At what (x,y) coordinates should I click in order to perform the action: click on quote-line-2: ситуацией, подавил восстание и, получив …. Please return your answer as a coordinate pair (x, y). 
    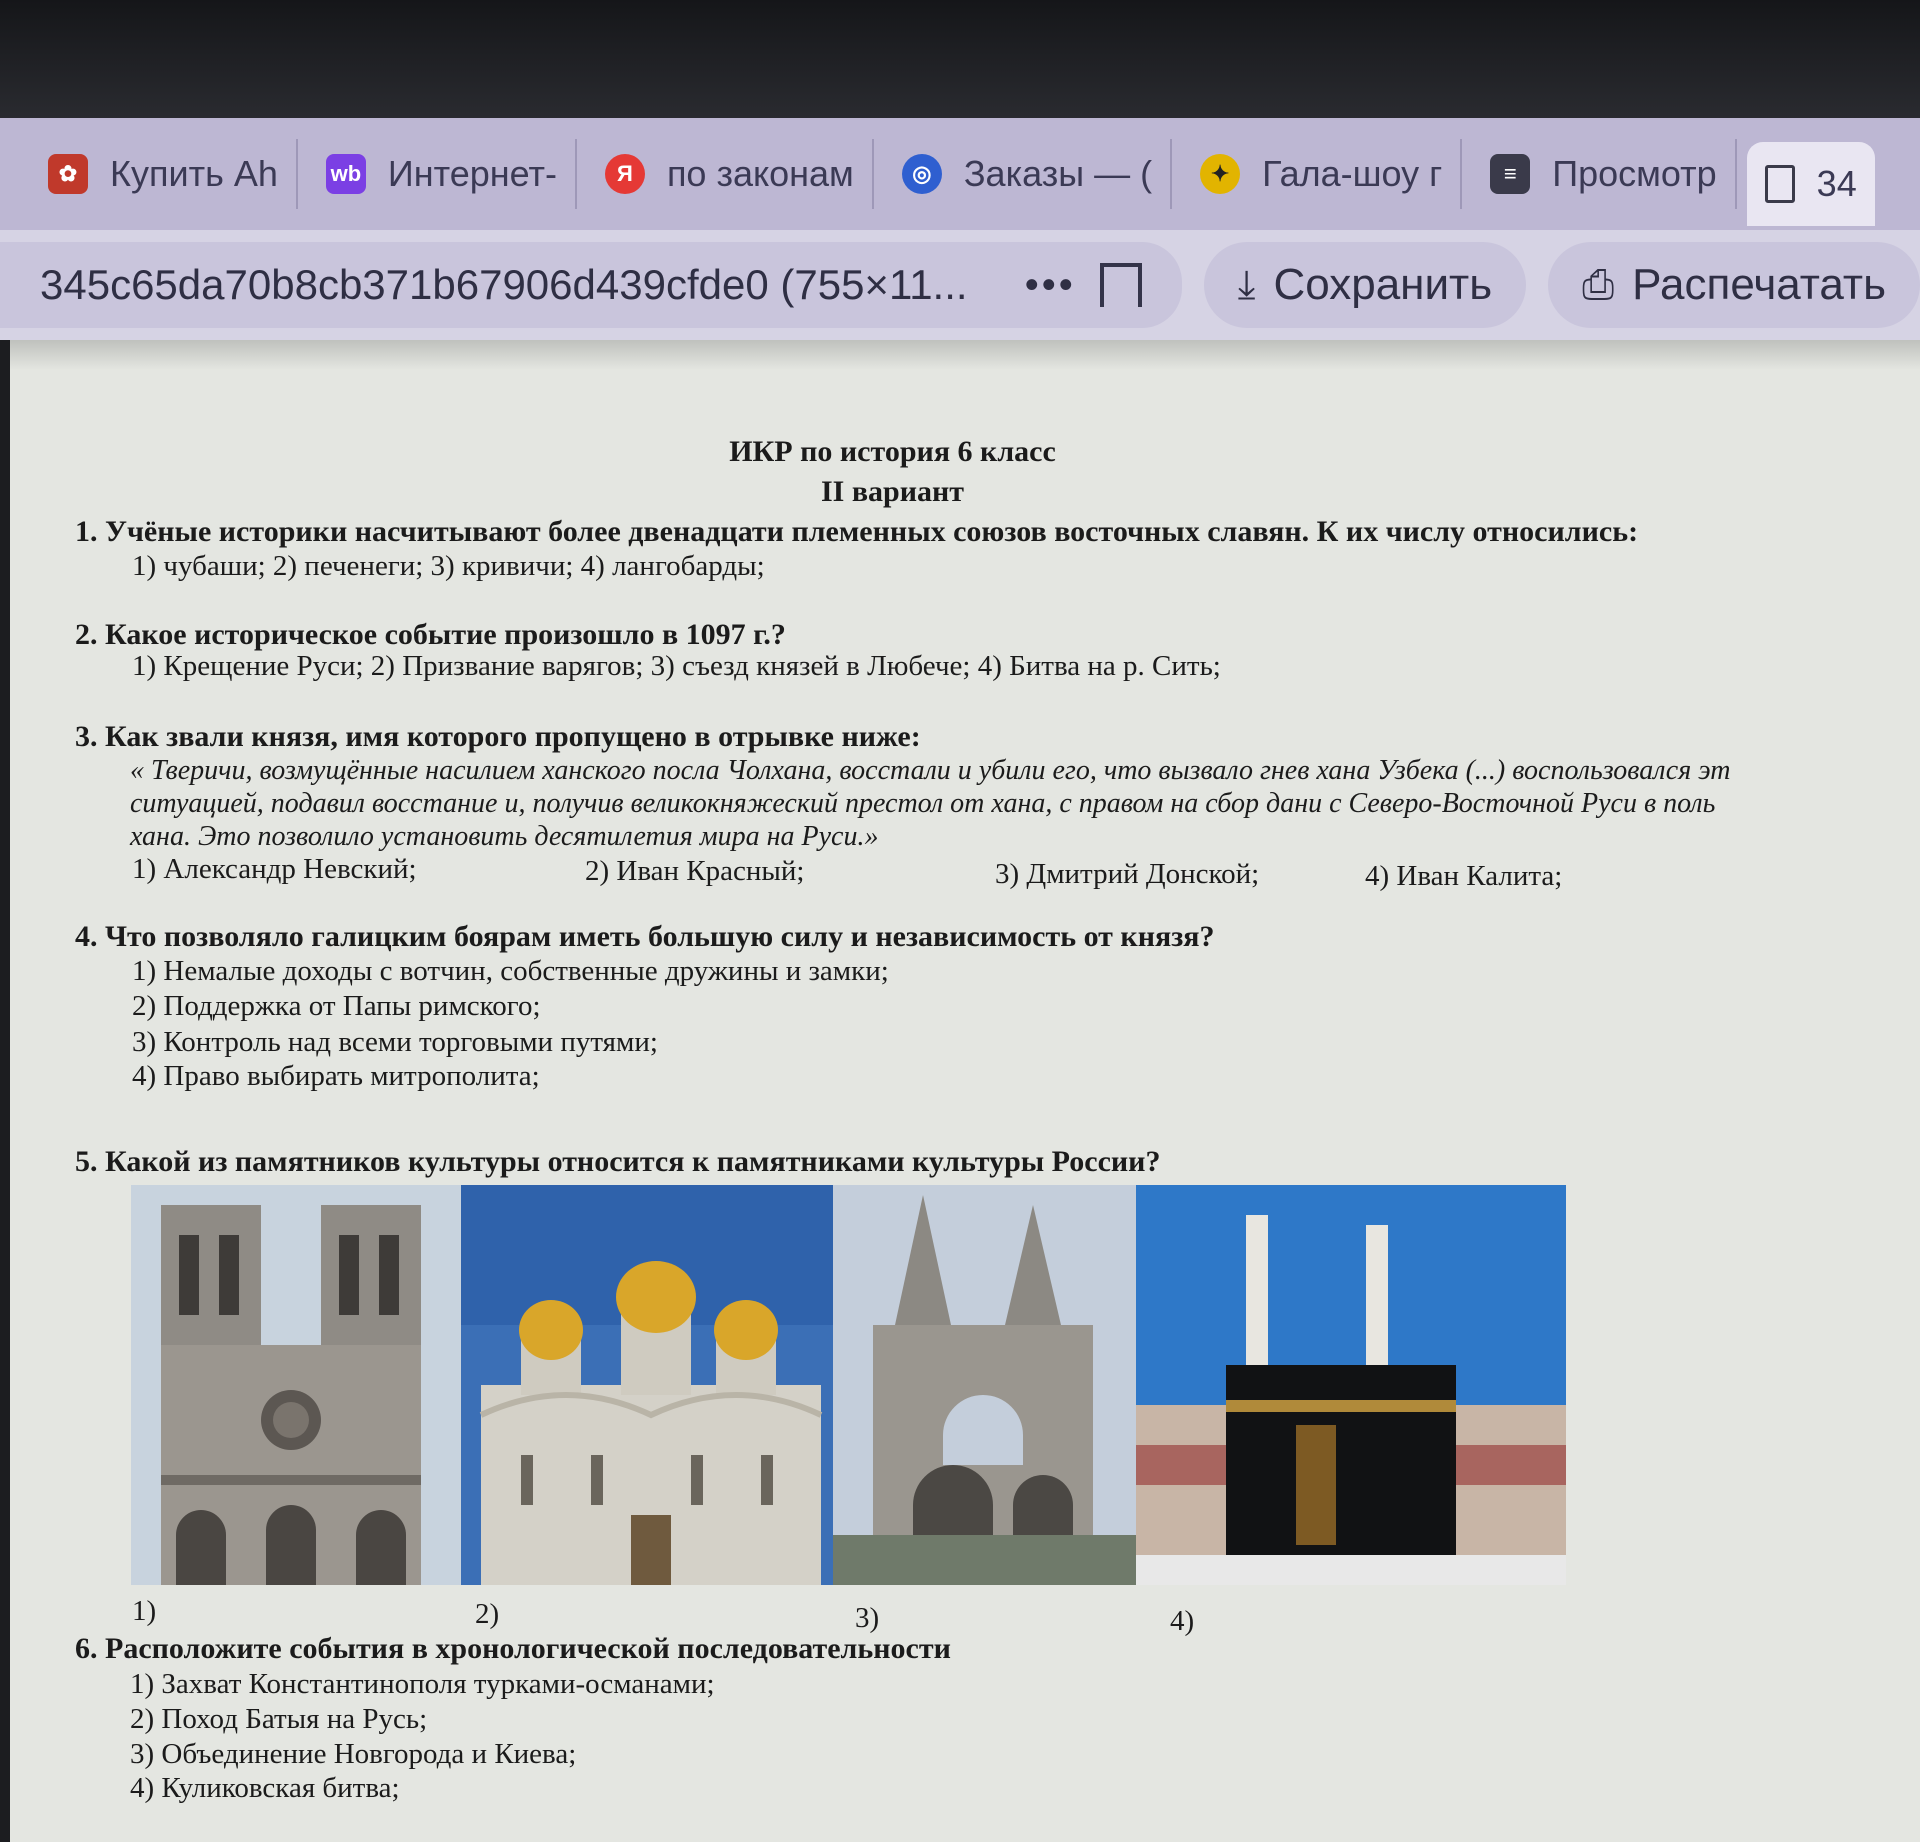
    Looking at the image, I should click on (923, 803).